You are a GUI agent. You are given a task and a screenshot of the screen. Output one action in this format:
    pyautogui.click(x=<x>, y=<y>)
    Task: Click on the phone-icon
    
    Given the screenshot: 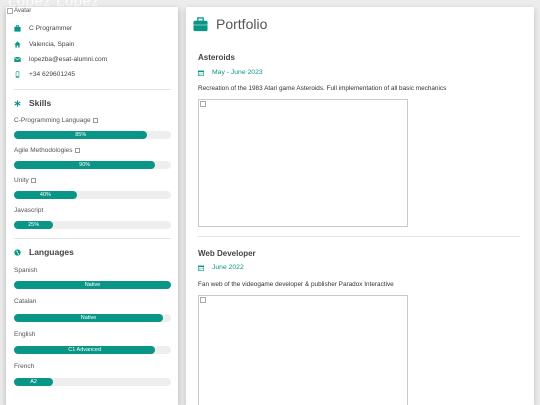 What is the action you would take?
    pyautogui.click(x=17, y=74)
    